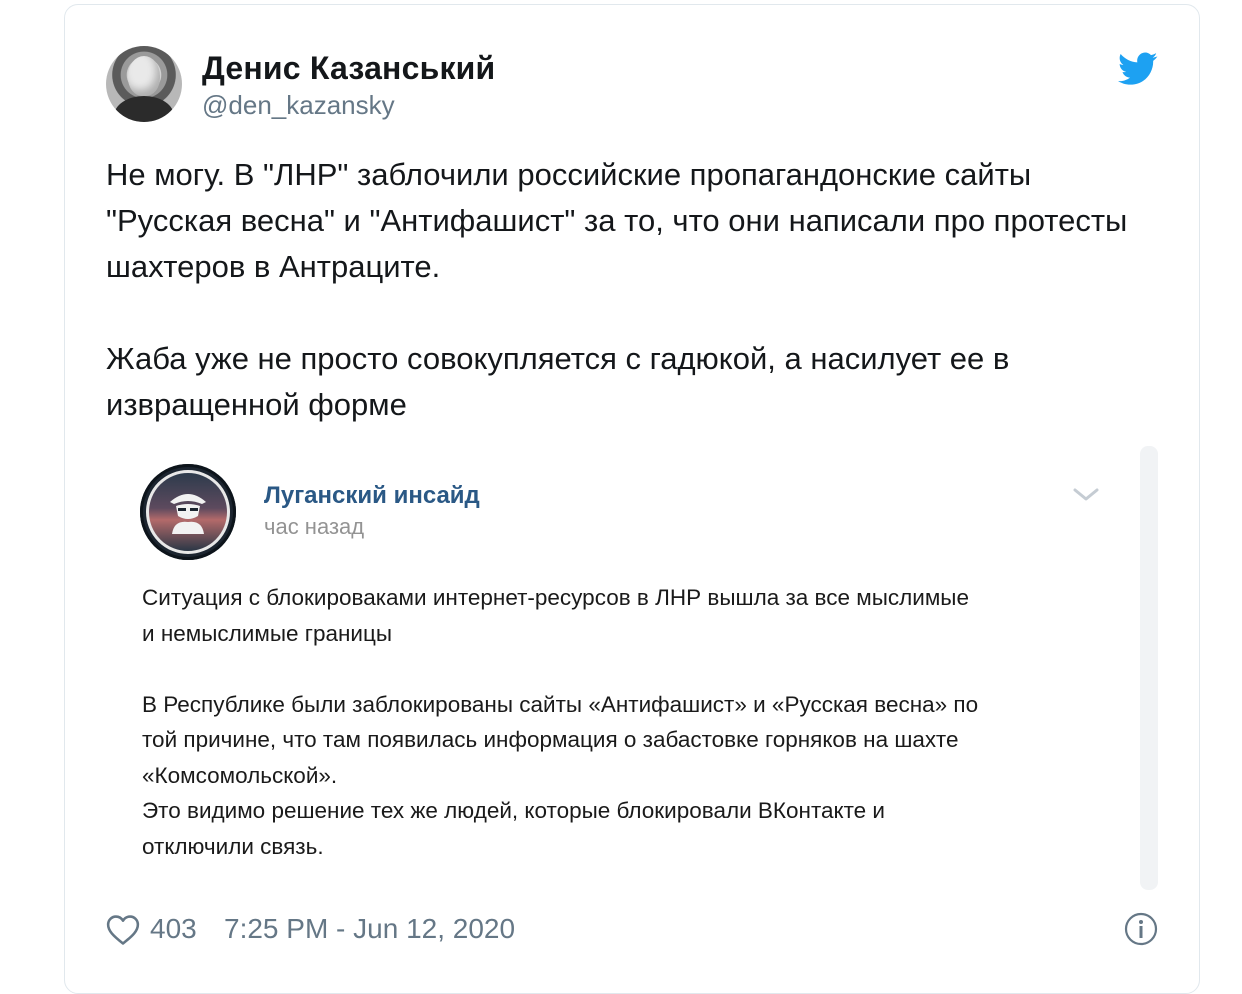 The height and width of the screenshot is (994, 1242). I want to click on author-name: Денис Казанський, so click(348, 68).